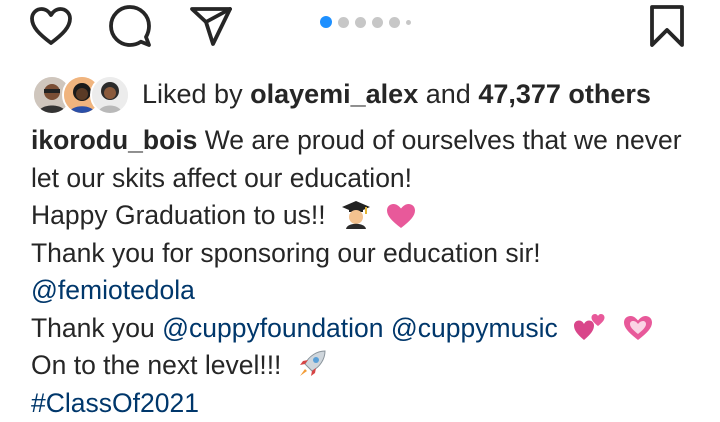 This screenshot has height=422, width=720. I want to click on heart-outline-icon, so click(51, 26).